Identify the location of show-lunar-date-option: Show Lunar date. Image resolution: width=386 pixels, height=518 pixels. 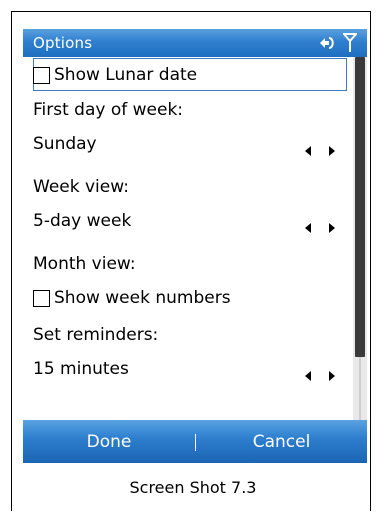
(115, 75).